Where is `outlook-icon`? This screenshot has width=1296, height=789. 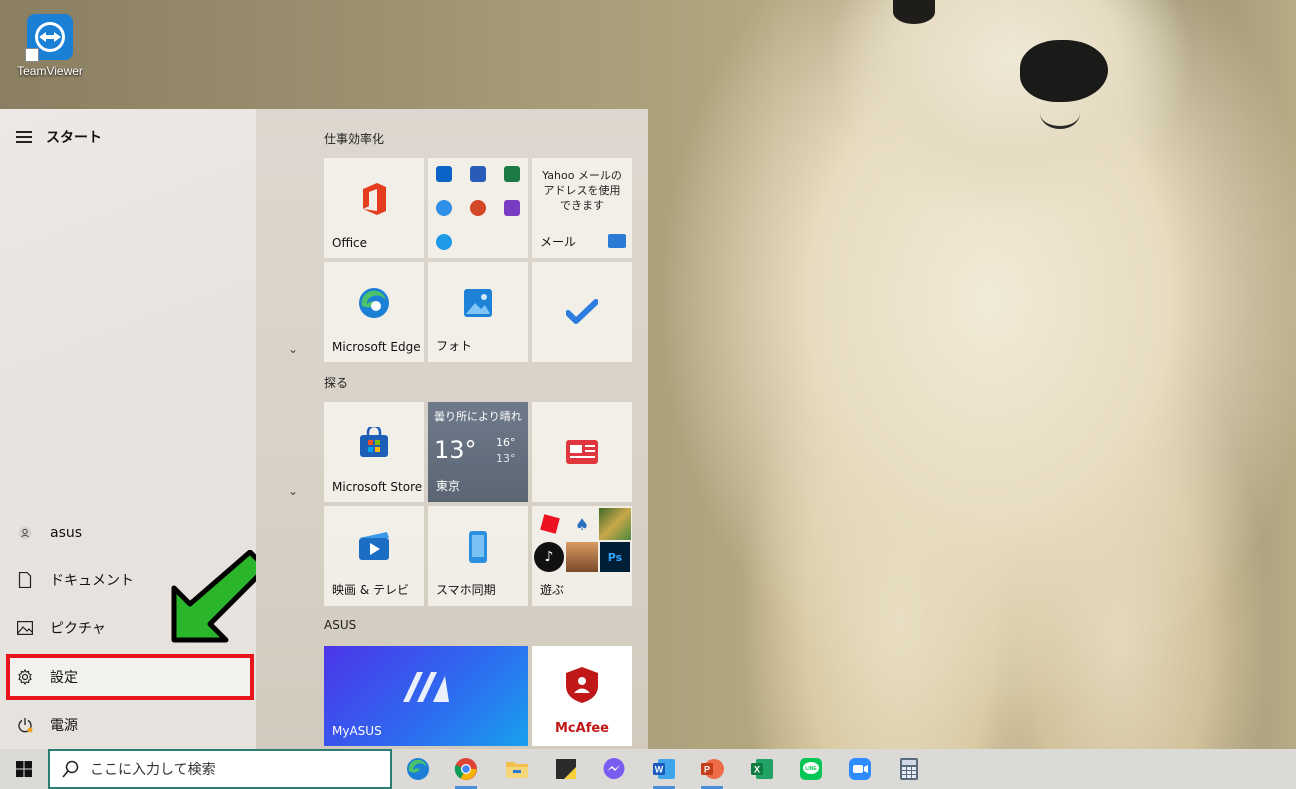 outlook-icon is located at coordinates (444, 174).